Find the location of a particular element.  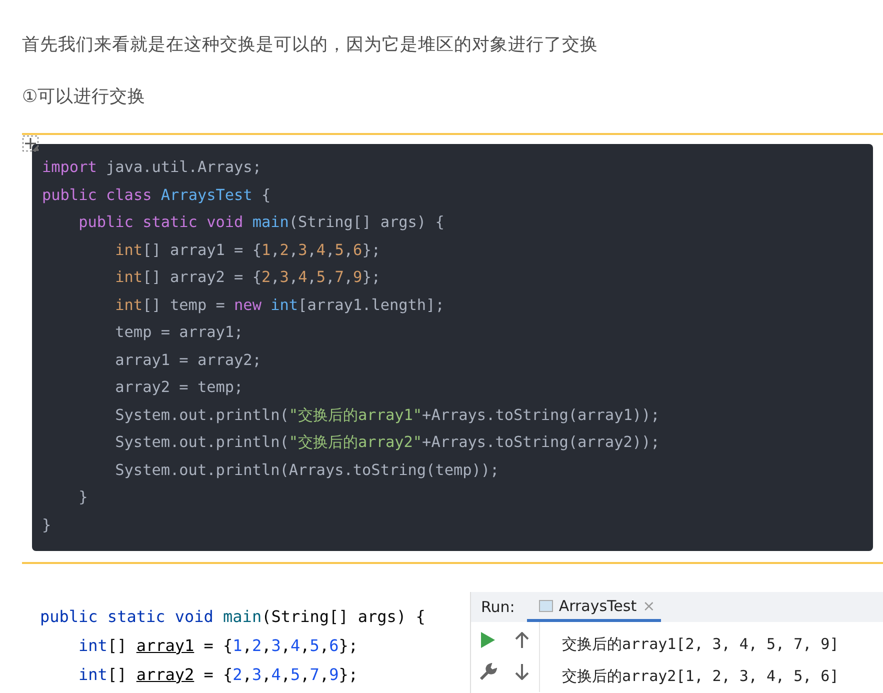

down-arrow-icon is located at coordinates (522, 672).